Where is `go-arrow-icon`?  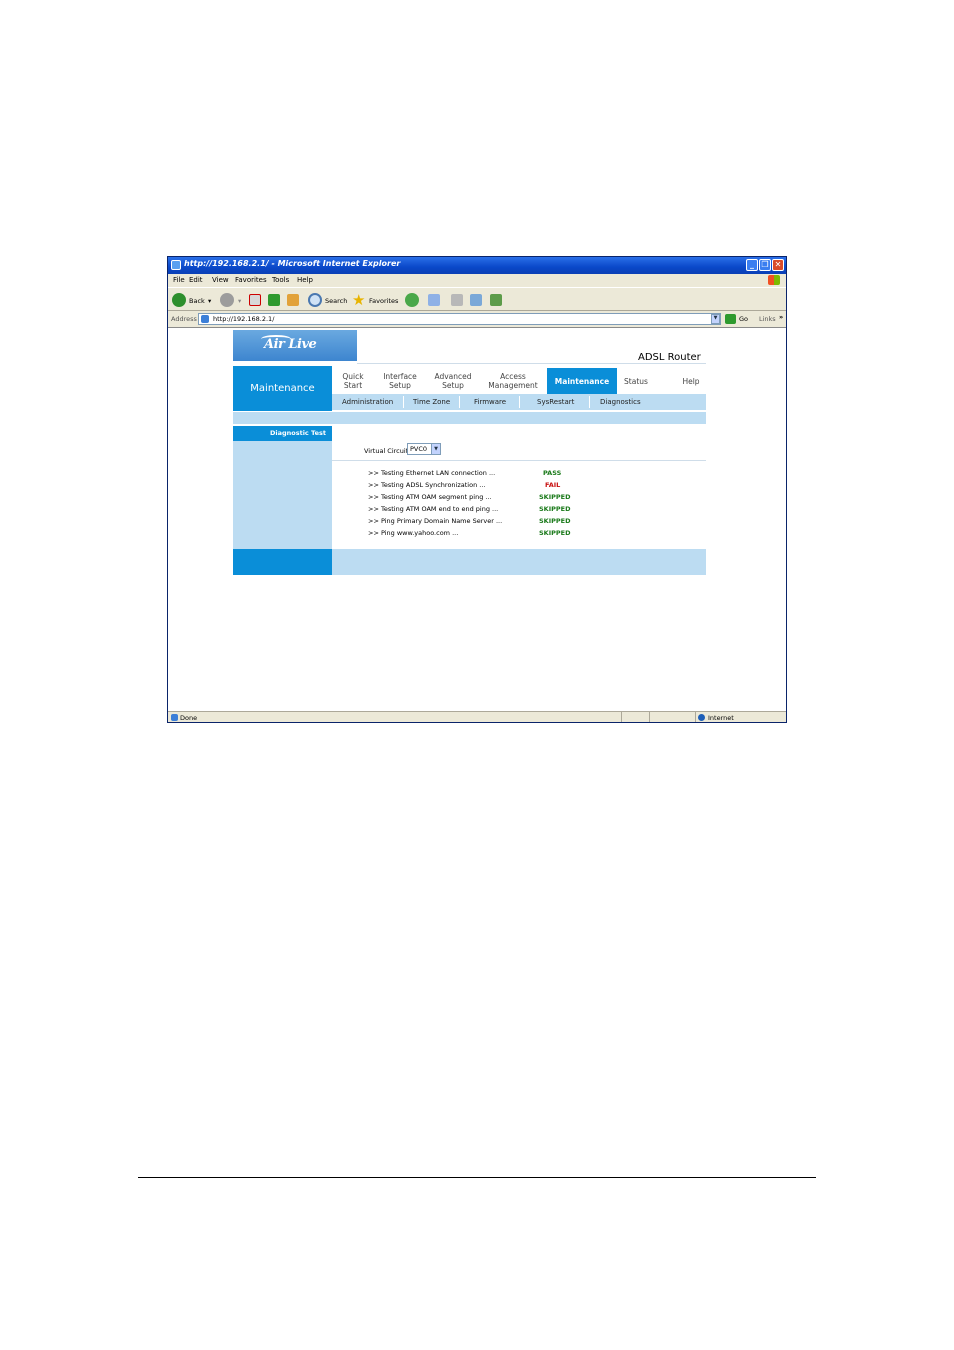 go-arrow-icon is located at coordinates (730, 319).